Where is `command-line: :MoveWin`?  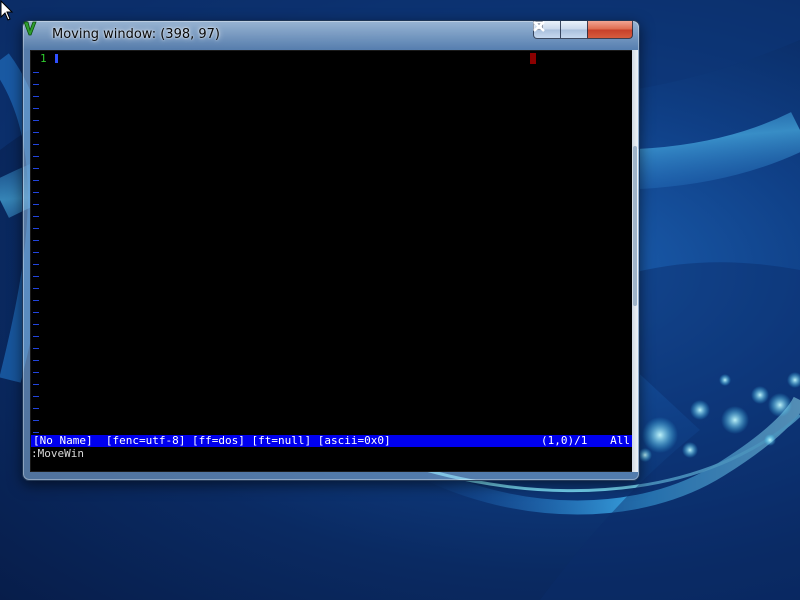
command-line: :MoveWin is located at coordinates (57, 454).